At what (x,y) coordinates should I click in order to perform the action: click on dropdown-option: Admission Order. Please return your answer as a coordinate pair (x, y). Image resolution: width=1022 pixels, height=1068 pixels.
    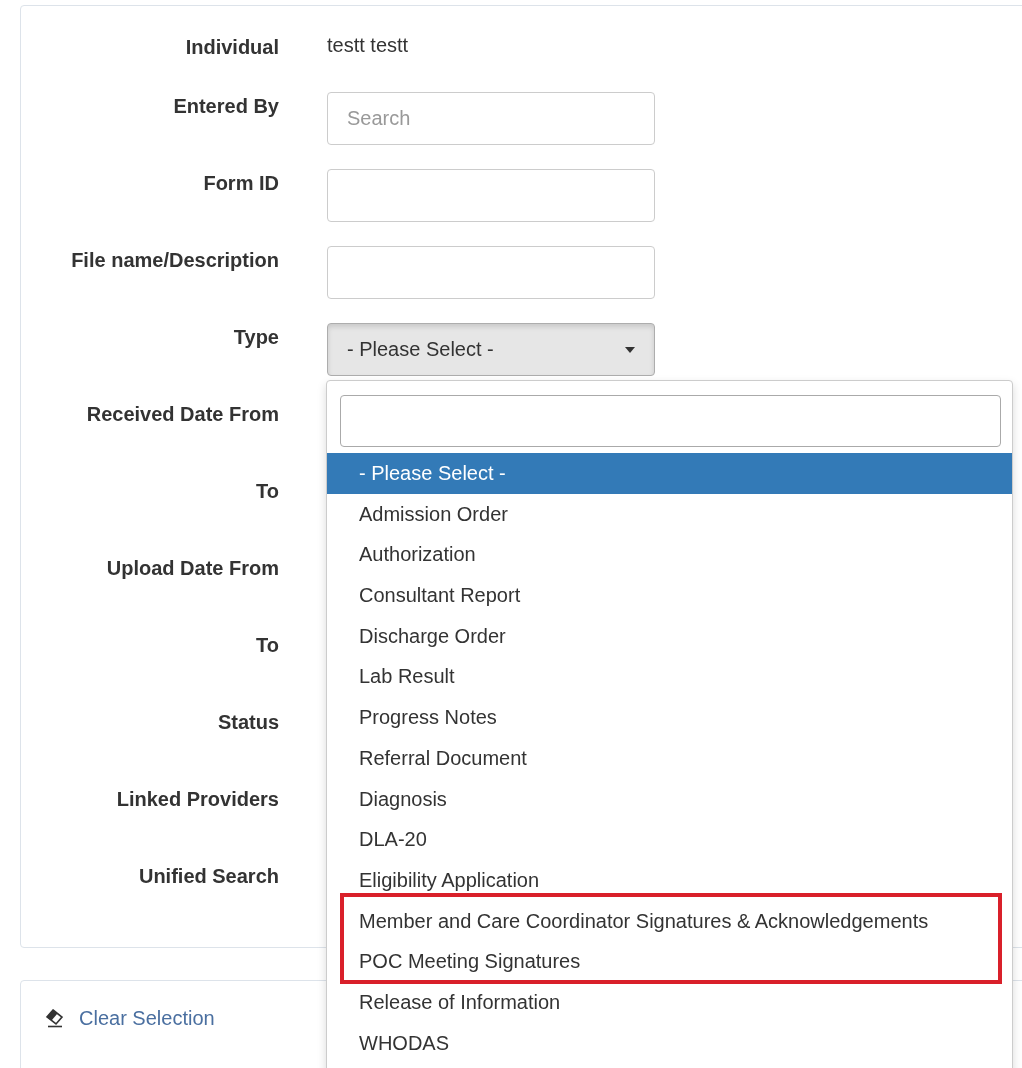
    Looking at the image, I should click on (669, 514).